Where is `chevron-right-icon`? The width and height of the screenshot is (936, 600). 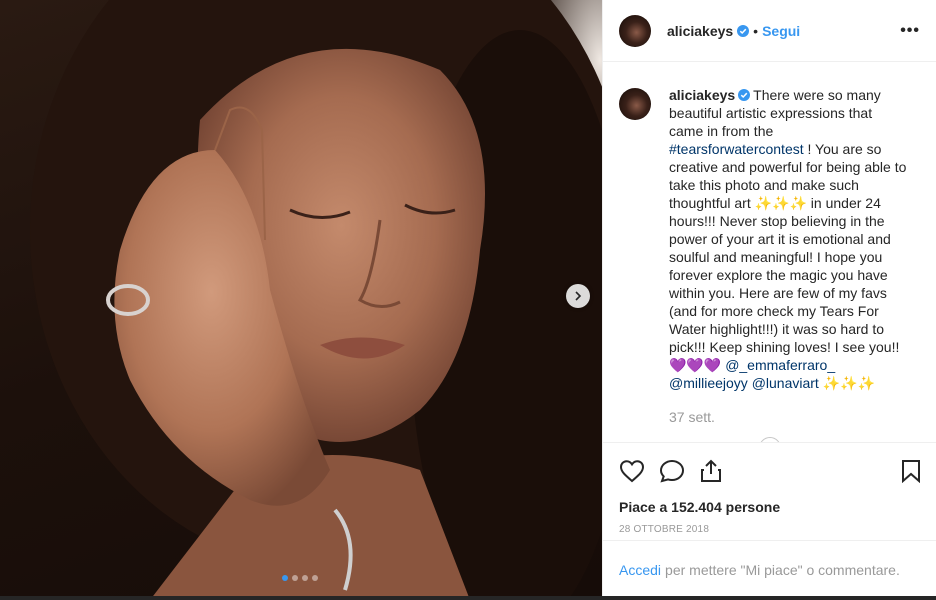 chevron-right-icon is located at coordinates (578, 296).